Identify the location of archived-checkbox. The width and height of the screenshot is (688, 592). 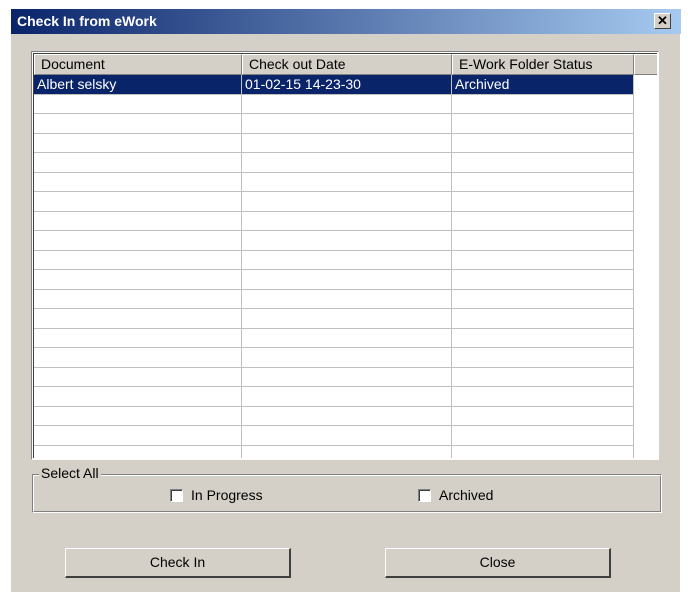
(424, 495).